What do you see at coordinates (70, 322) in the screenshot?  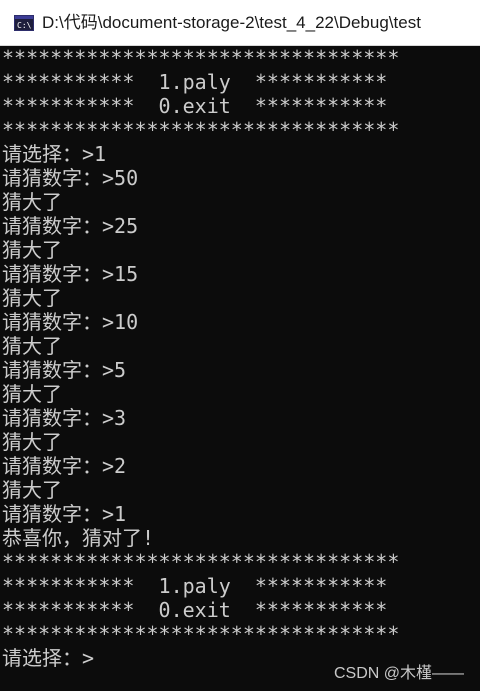 I see `console-line: 请猜数字：>10` at bounding box center [70, 322].